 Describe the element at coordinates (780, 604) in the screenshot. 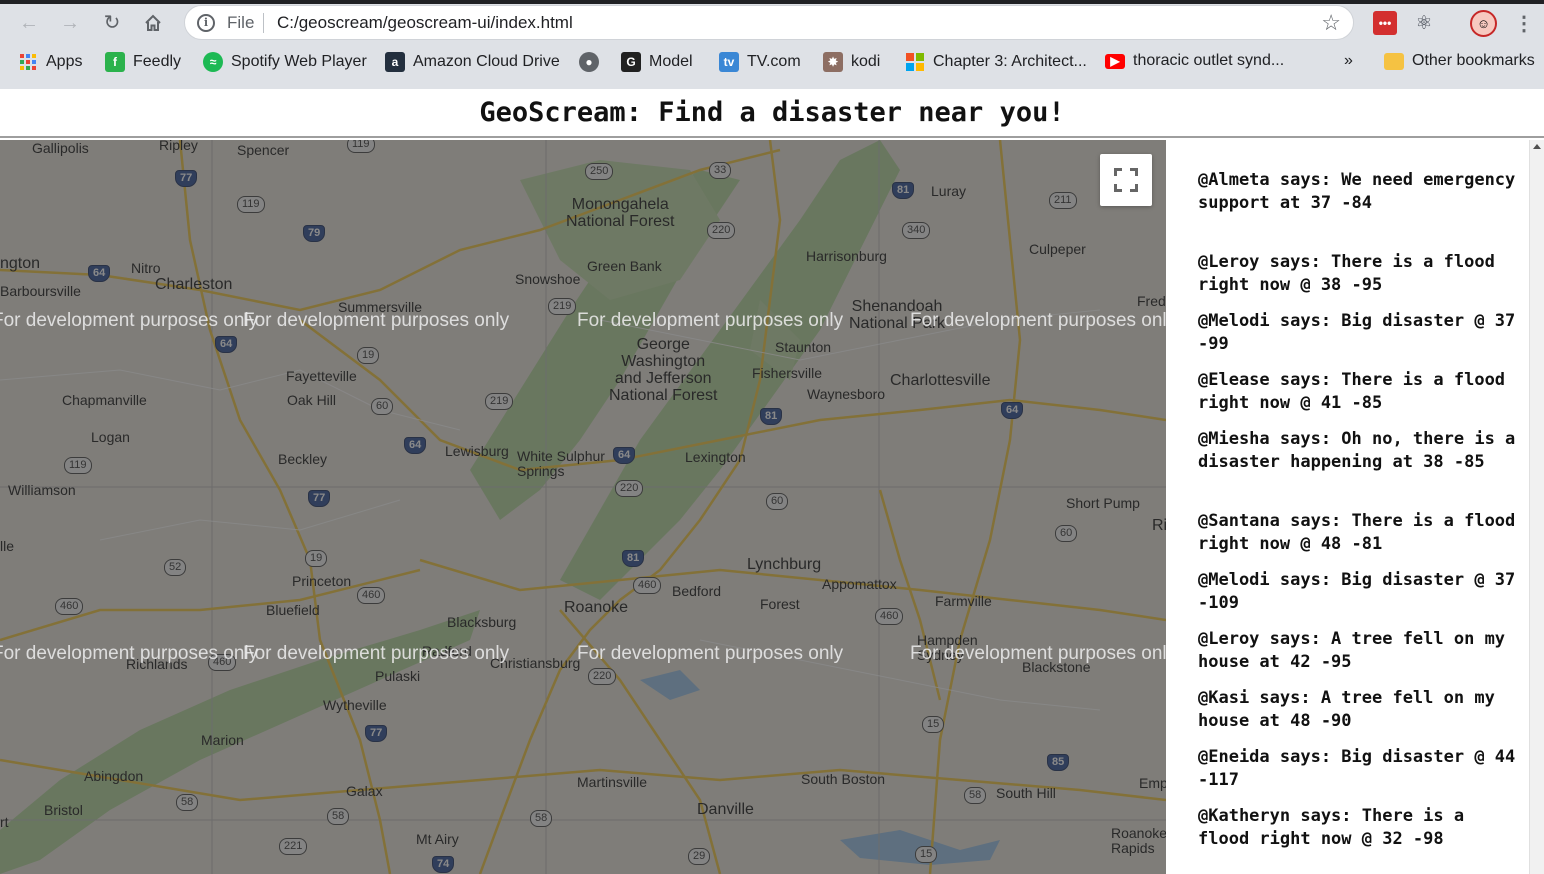

I see `map-place-label: Forest` at that location.